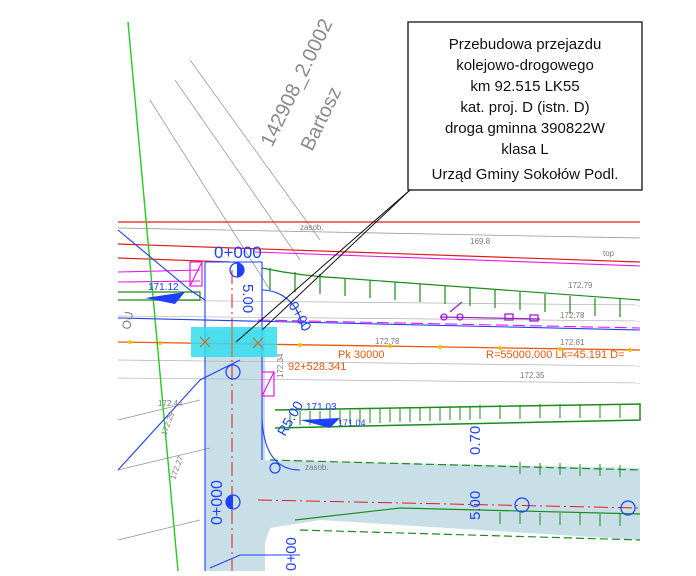  I want to click on spot-elevation-1: 172.79, so click(580, 285).